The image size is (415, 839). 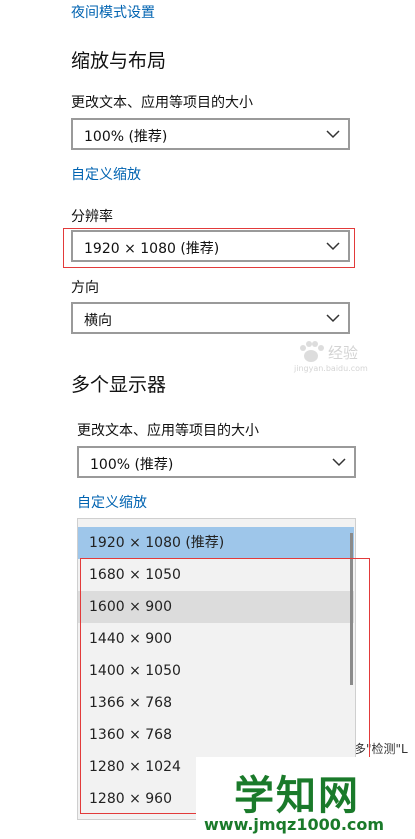 I want to click on multiple-displays-heading: 多个显示器, so click(x=119, y=385).